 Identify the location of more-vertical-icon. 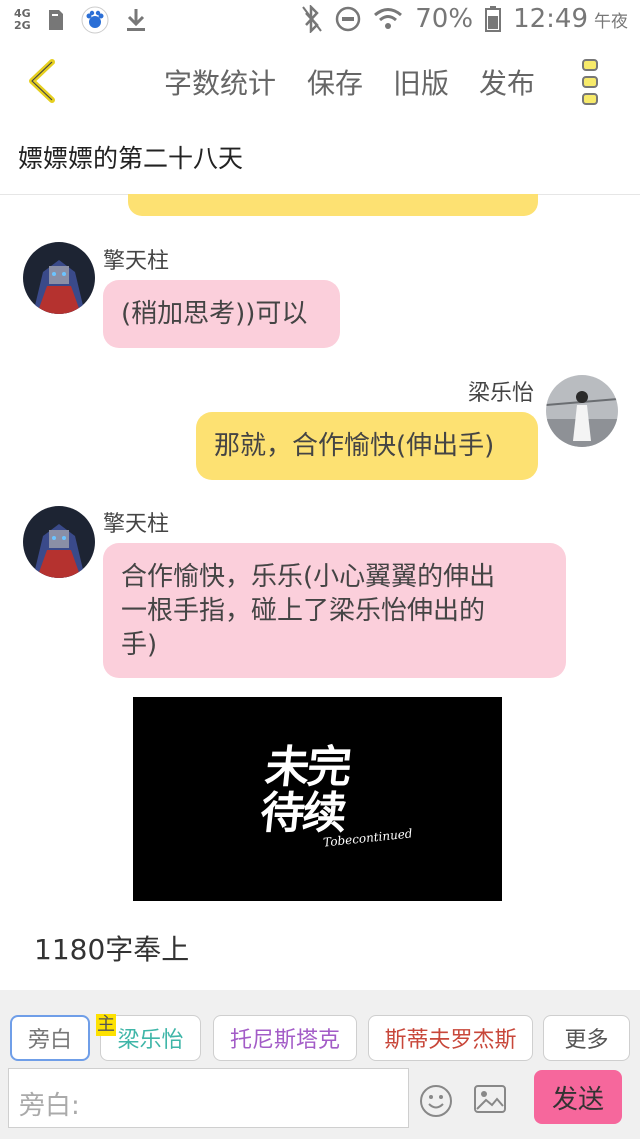
(590, 82).